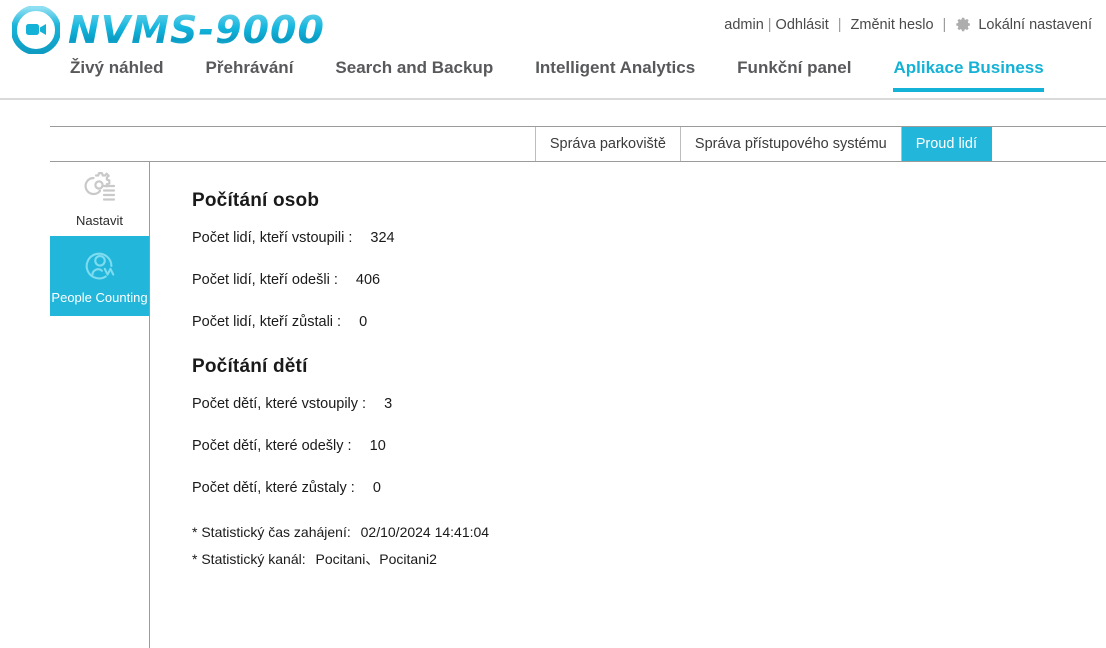  I want to click on nav-item-live-view: Živý náhled, so click(117, 73).